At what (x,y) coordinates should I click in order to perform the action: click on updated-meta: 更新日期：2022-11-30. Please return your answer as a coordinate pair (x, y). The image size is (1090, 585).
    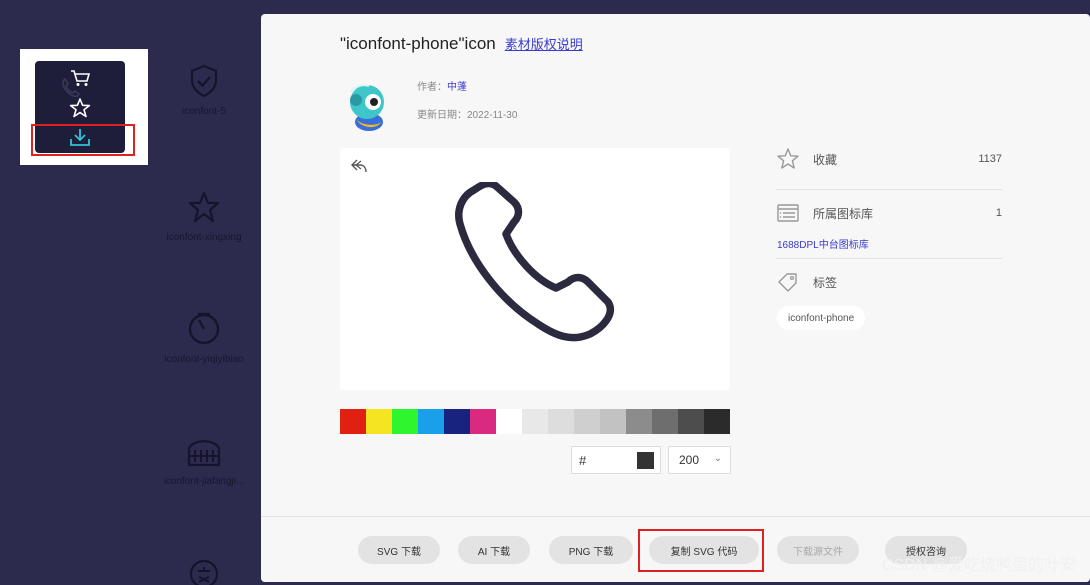
    Looking at the image, I should click on (467, 113).